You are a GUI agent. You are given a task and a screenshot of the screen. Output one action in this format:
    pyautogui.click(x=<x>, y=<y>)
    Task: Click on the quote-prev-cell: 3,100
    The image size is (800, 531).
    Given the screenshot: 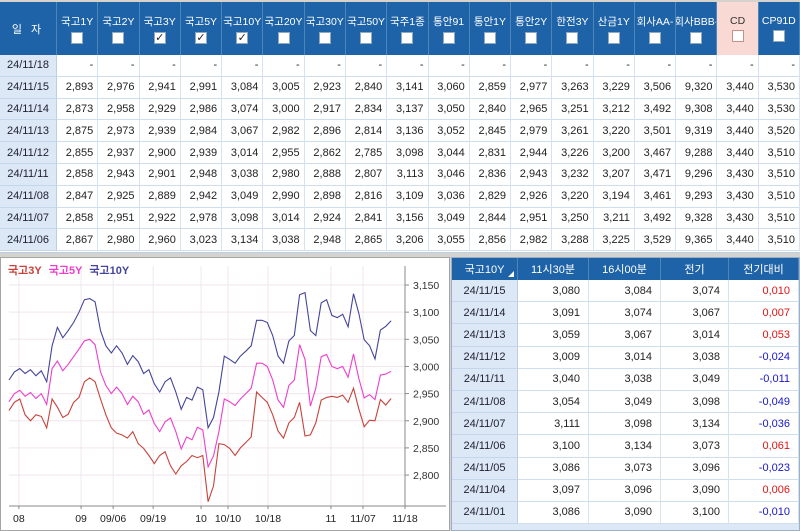 What is the action you would take?
    pyautogui.click(x=695, y=513)
    